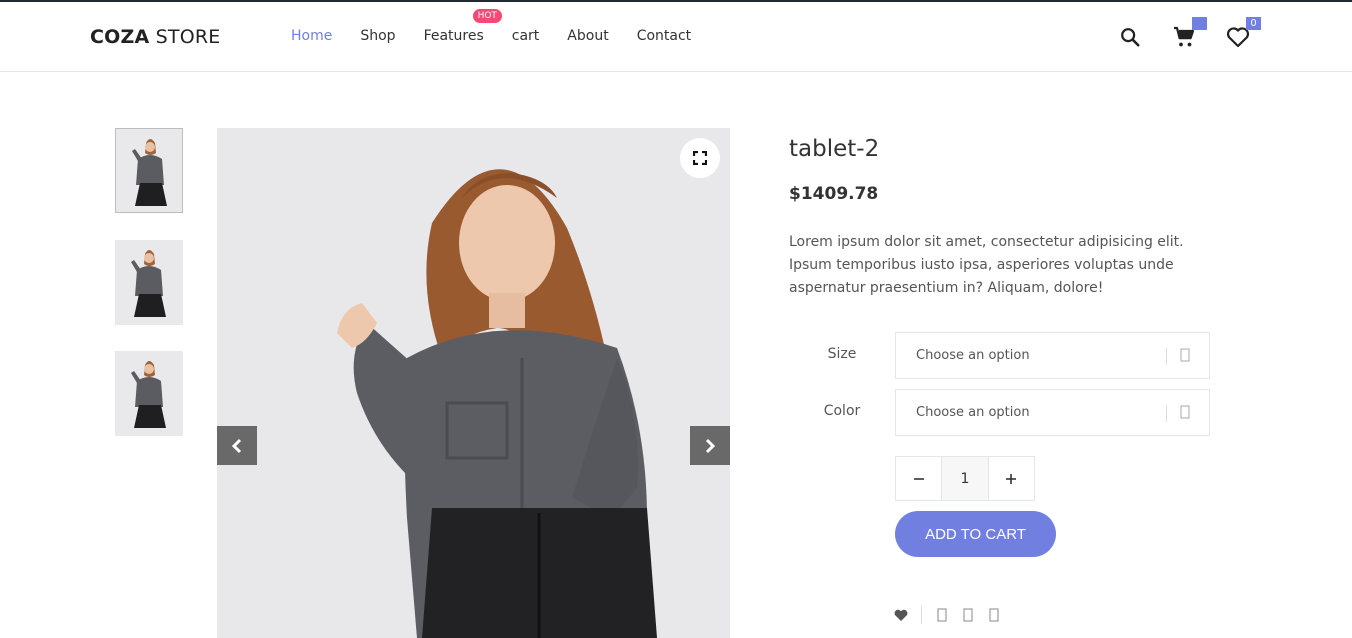 This screenshot has width=1352, height=638. I want to click on expand-image-button, so click(700, 158).